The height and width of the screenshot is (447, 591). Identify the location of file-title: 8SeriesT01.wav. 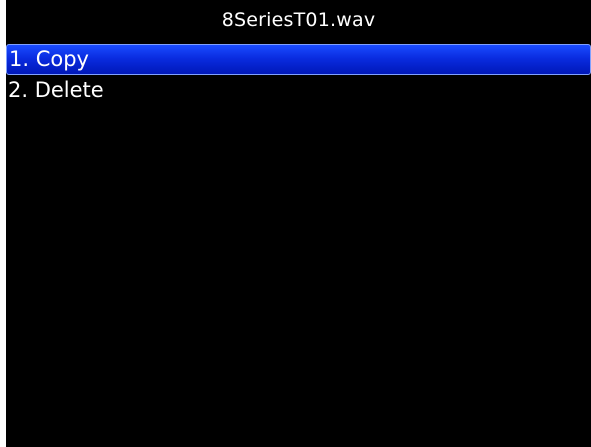
(298, 20).